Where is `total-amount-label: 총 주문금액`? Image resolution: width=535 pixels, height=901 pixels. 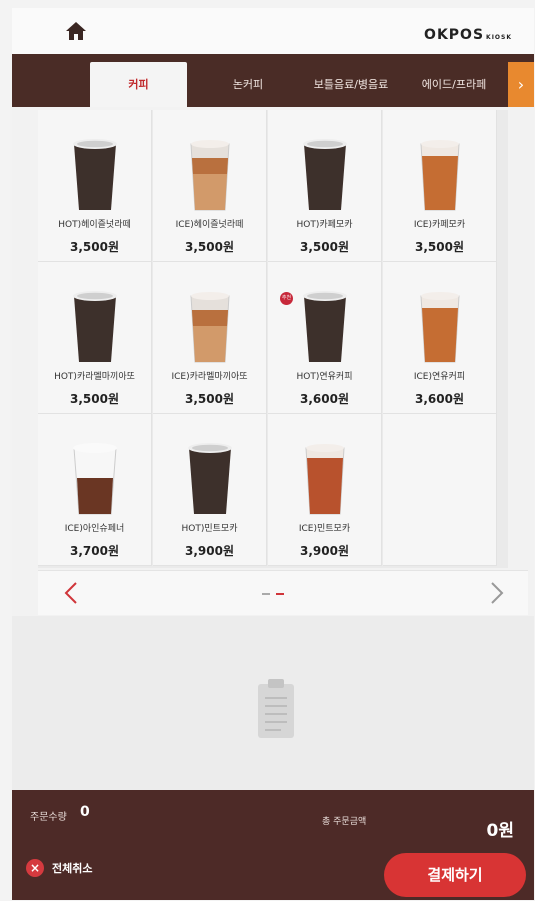 total-amount-label: 총 주문금액 is located at coordinates (344, 822).